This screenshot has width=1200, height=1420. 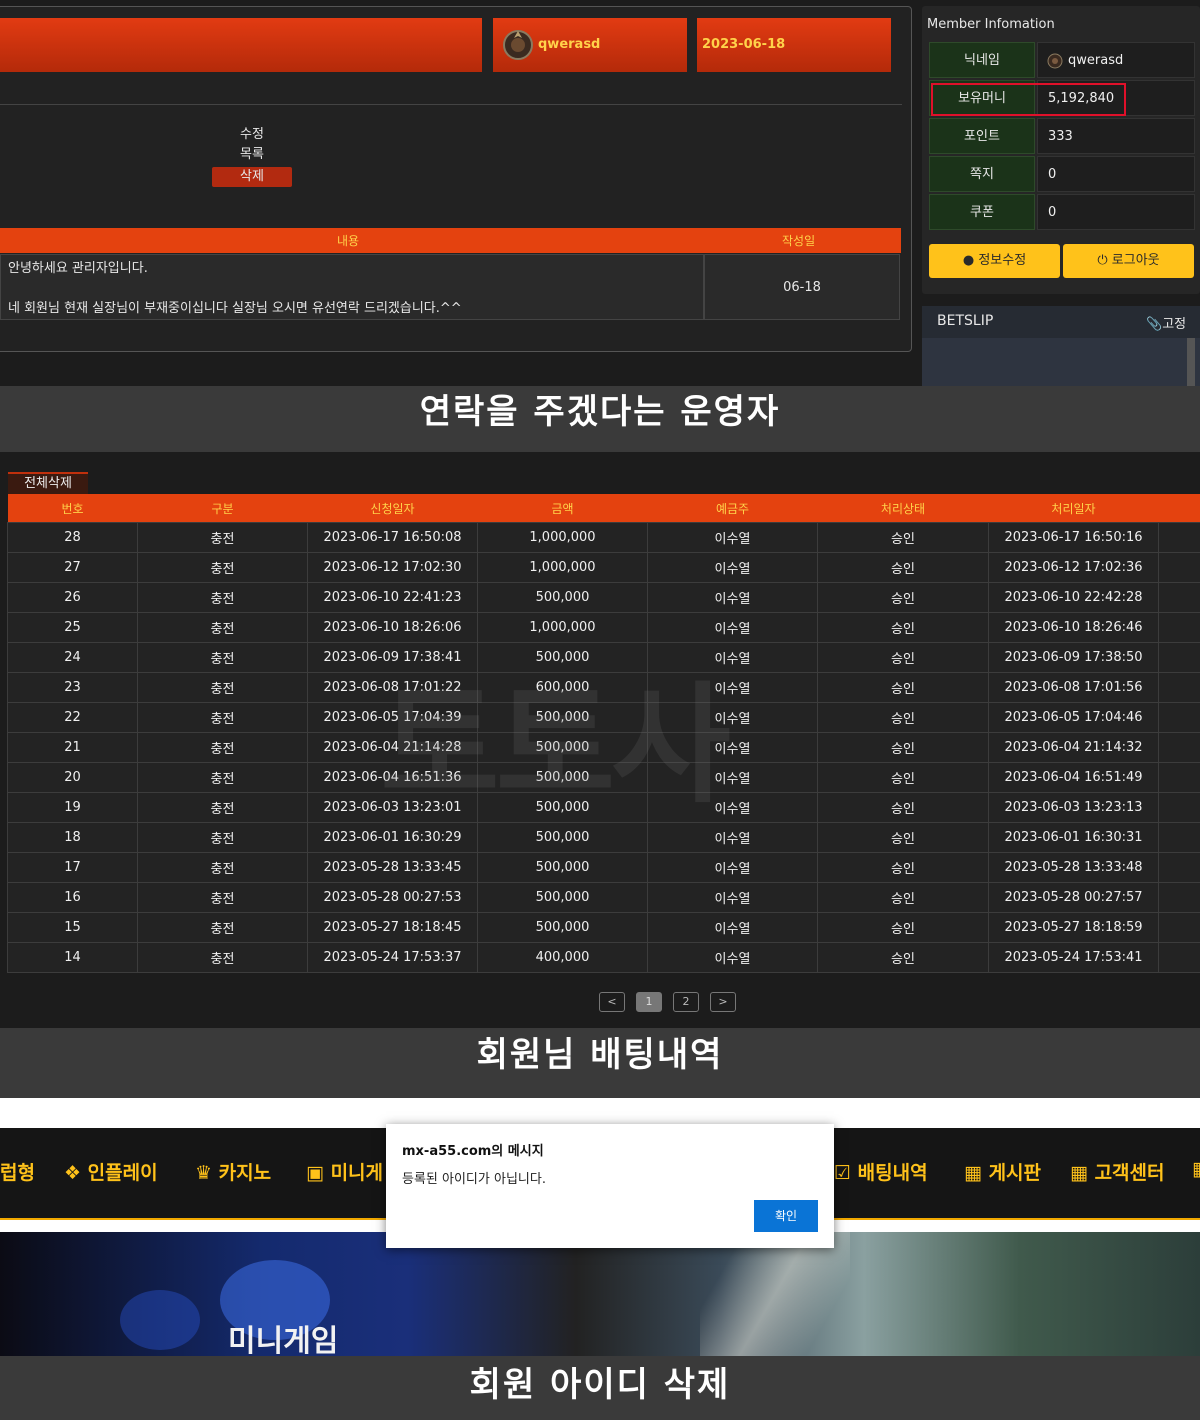 What do you see at coordinates (1073, 747) in the screenshot?
I see `cell-processed-date: 2023-06-04 21:14:32` at bounding box center [1073, 747].